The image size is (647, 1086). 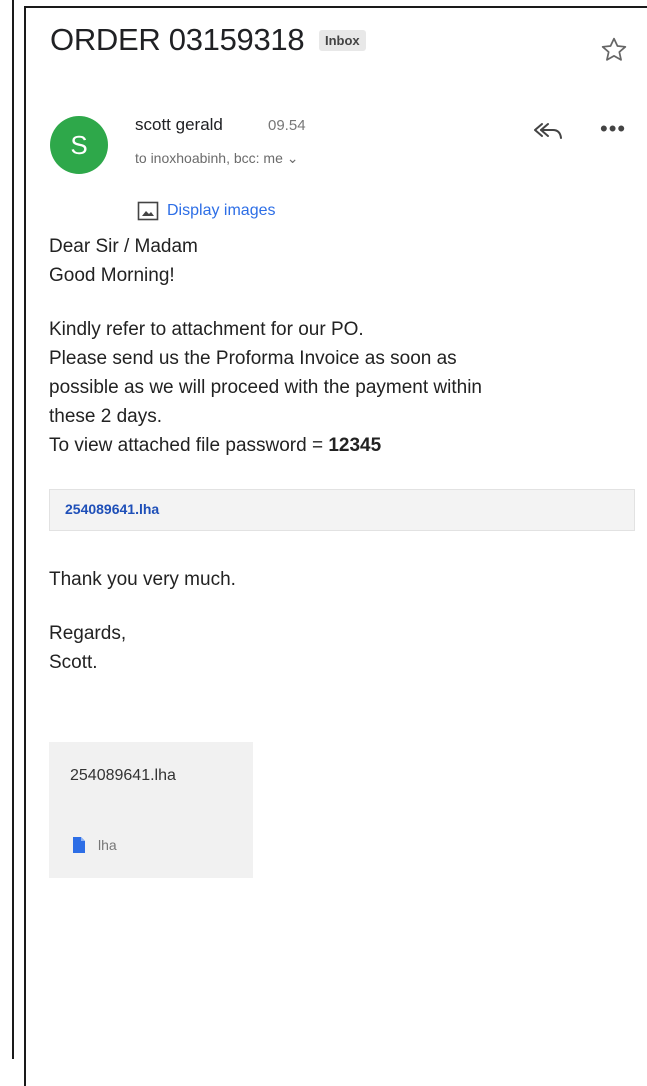 I want to click on greeting-line: Dear Sir / Madam, so click(x=123, y=246).